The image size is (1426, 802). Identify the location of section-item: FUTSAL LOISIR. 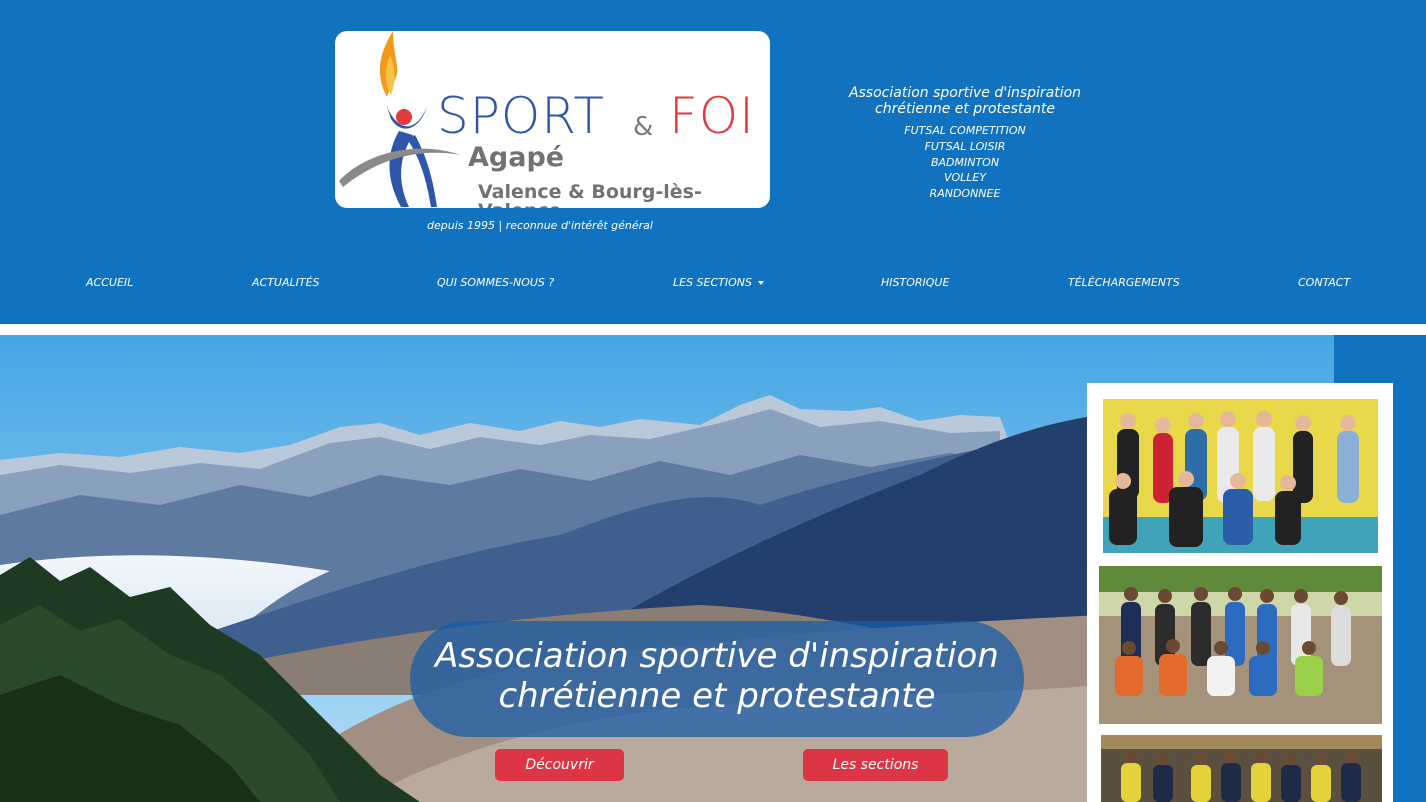
(965, 146).